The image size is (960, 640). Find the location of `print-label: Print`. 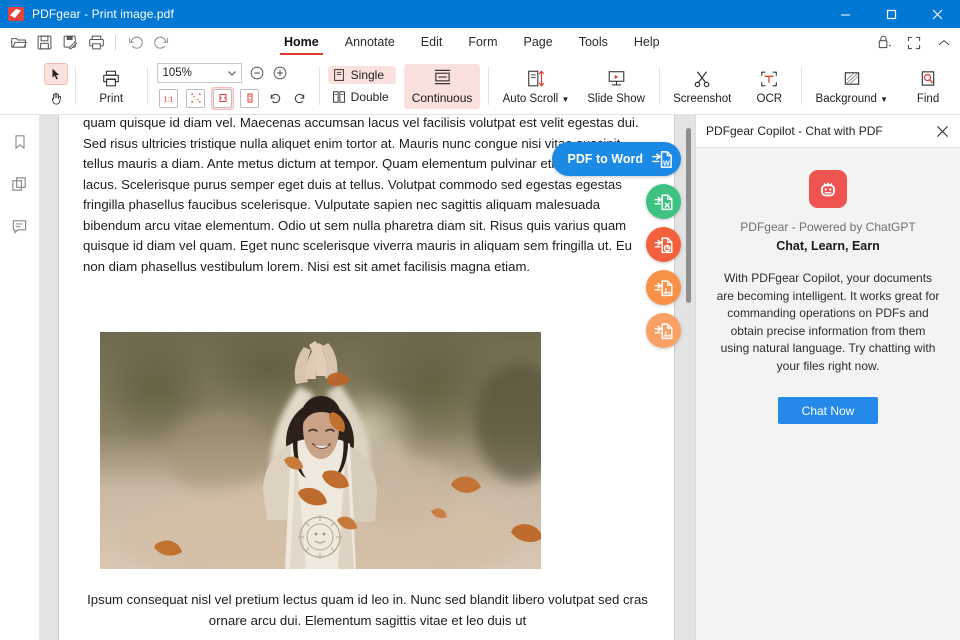

print-label: Print is located at coordinates (111, 98).